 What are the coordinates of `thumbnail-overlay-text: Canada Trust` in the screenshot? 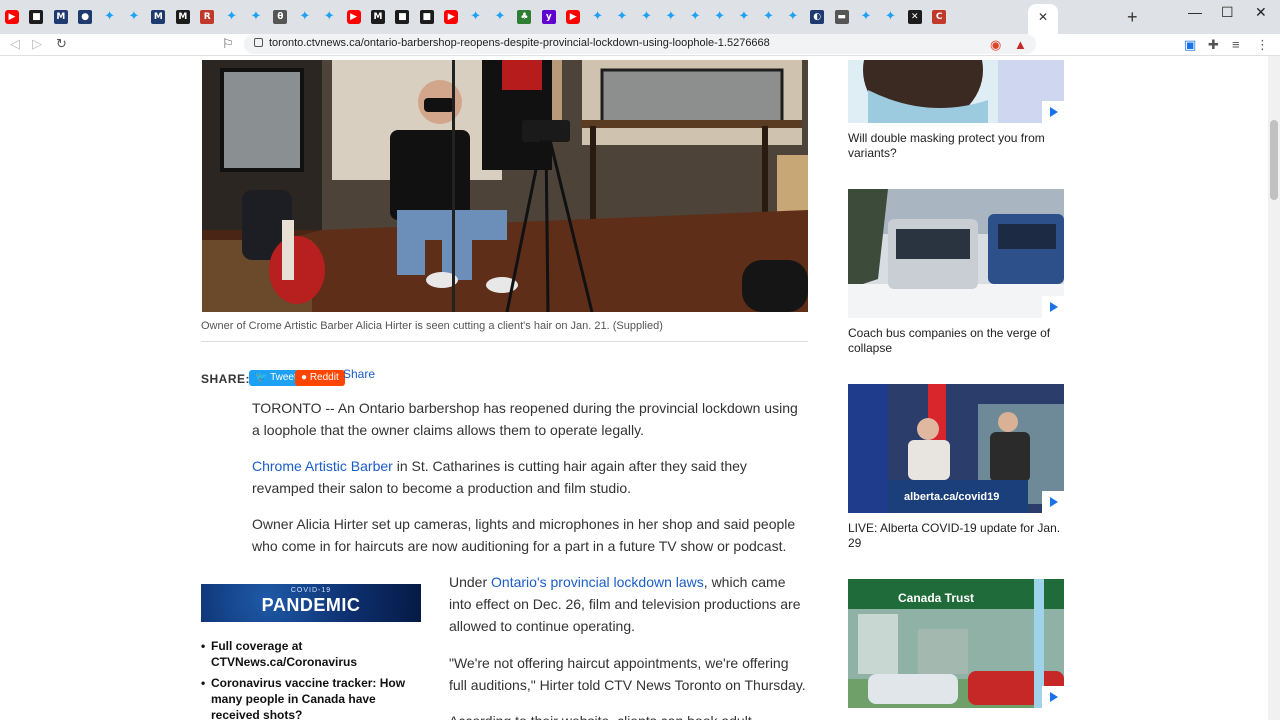 It's located at (936, 598).